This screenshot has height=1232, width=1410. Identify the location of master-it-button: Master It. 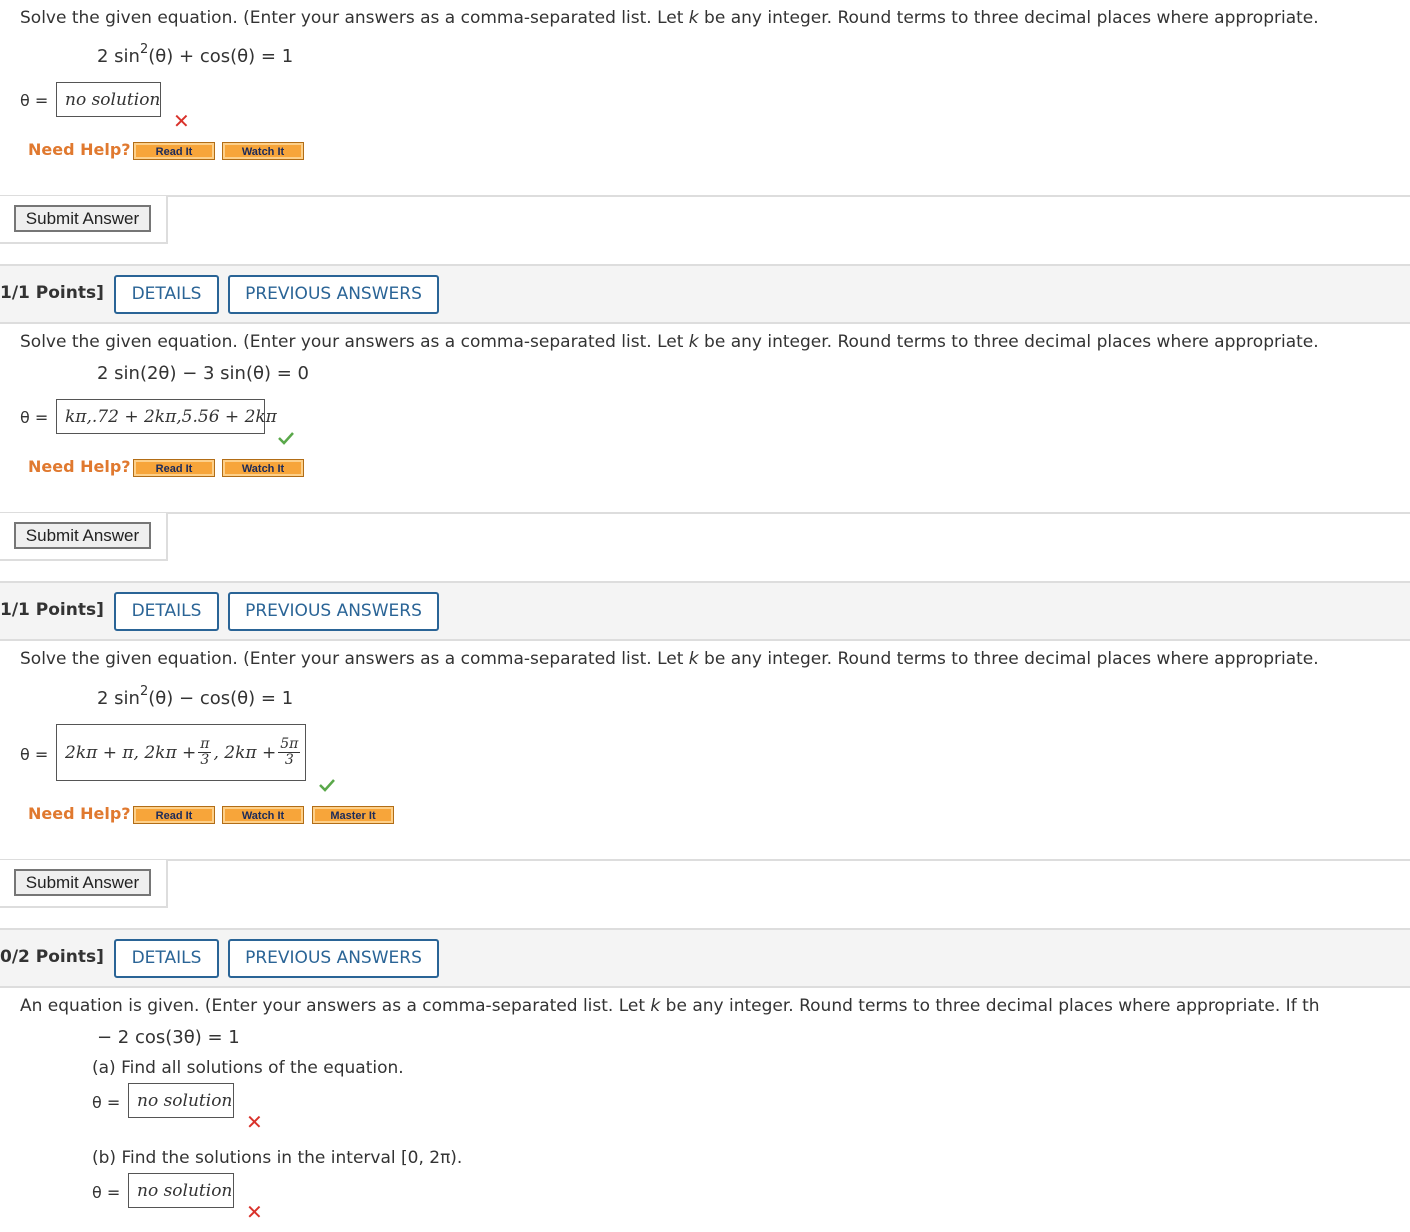
(353, 815).